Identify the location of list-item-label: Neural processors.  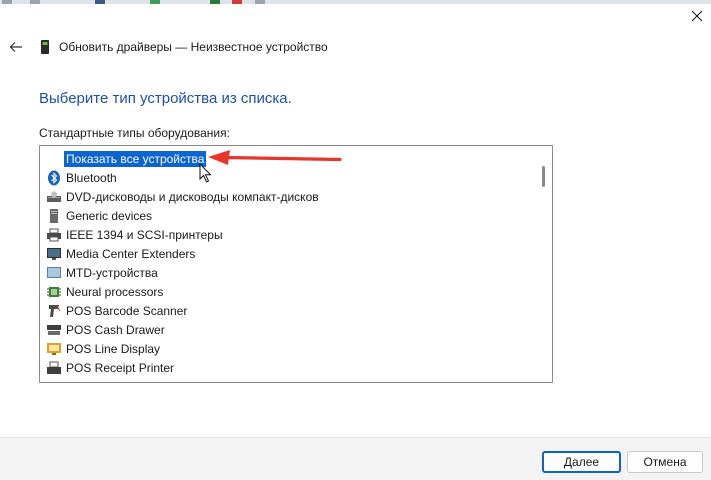
(115, 291).